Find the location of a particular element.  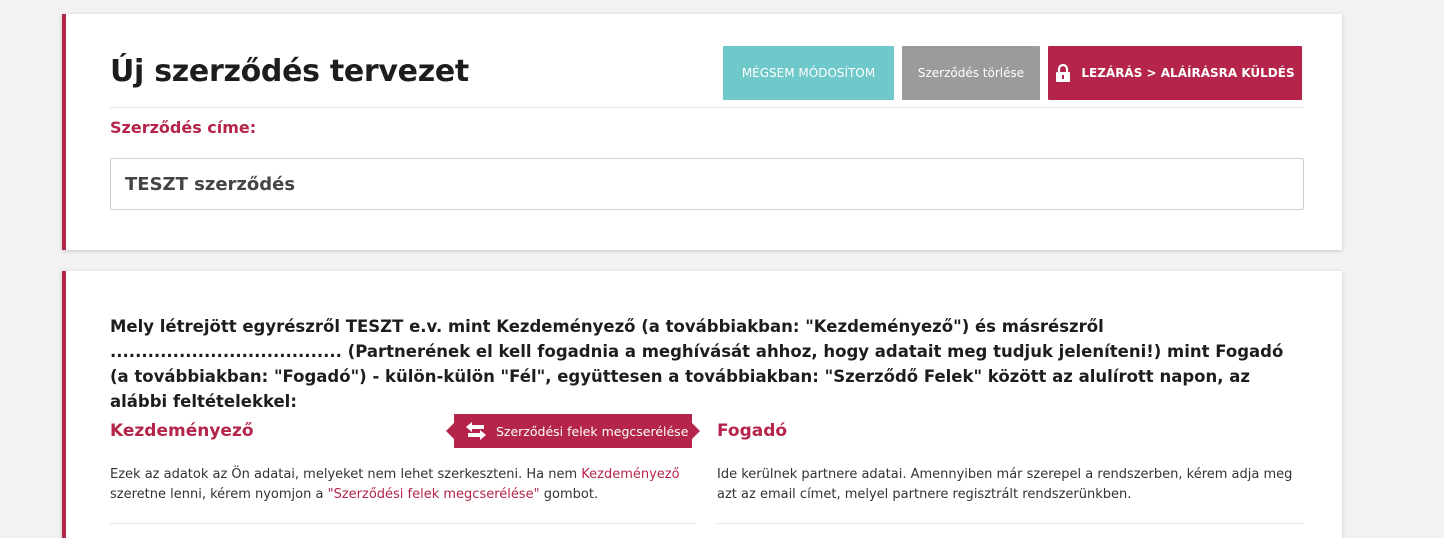

header-divider is located at coordinates (706, 107).